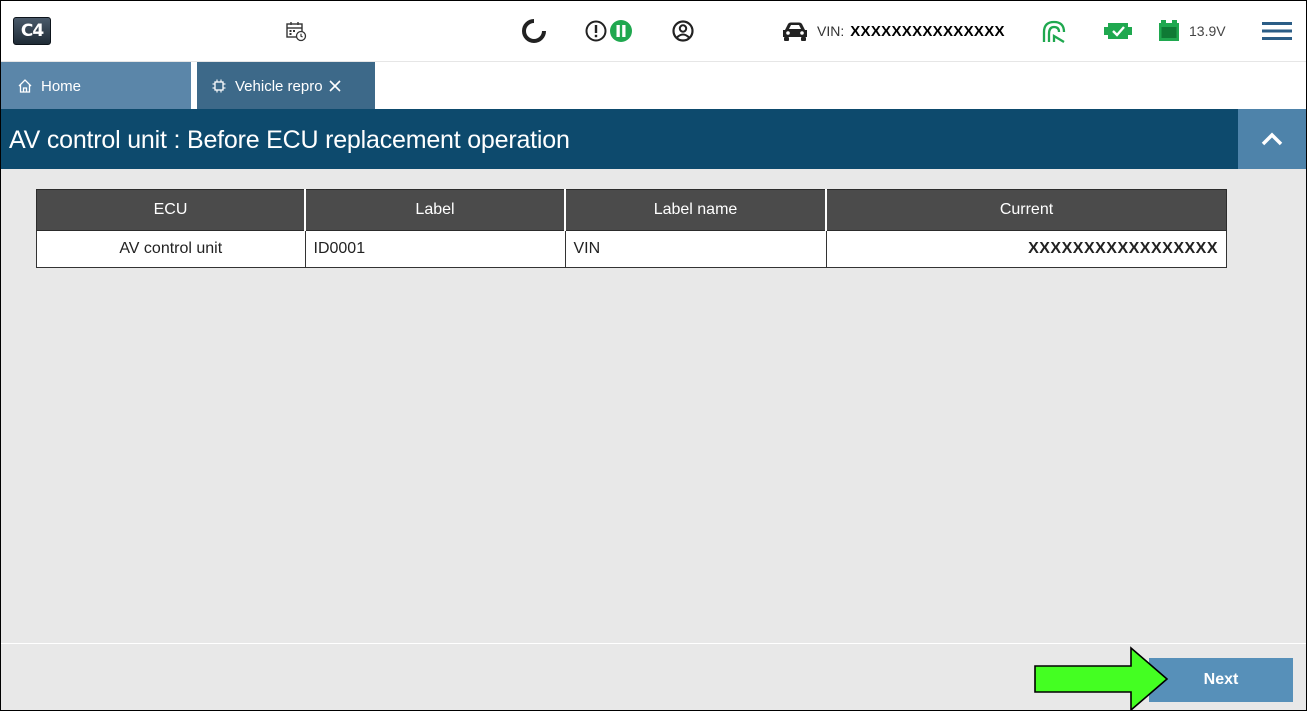  I want to click on column-header-label-name: Label name, so click(695, 210).